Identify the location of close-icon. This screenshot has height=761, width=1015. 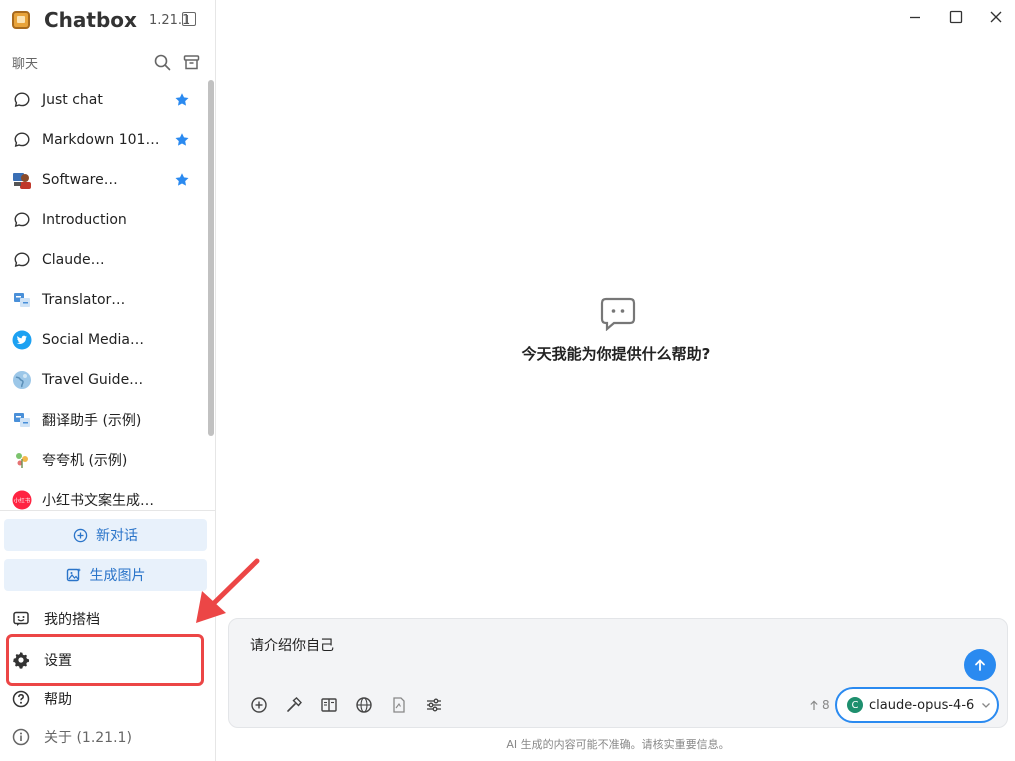
(996, 17).